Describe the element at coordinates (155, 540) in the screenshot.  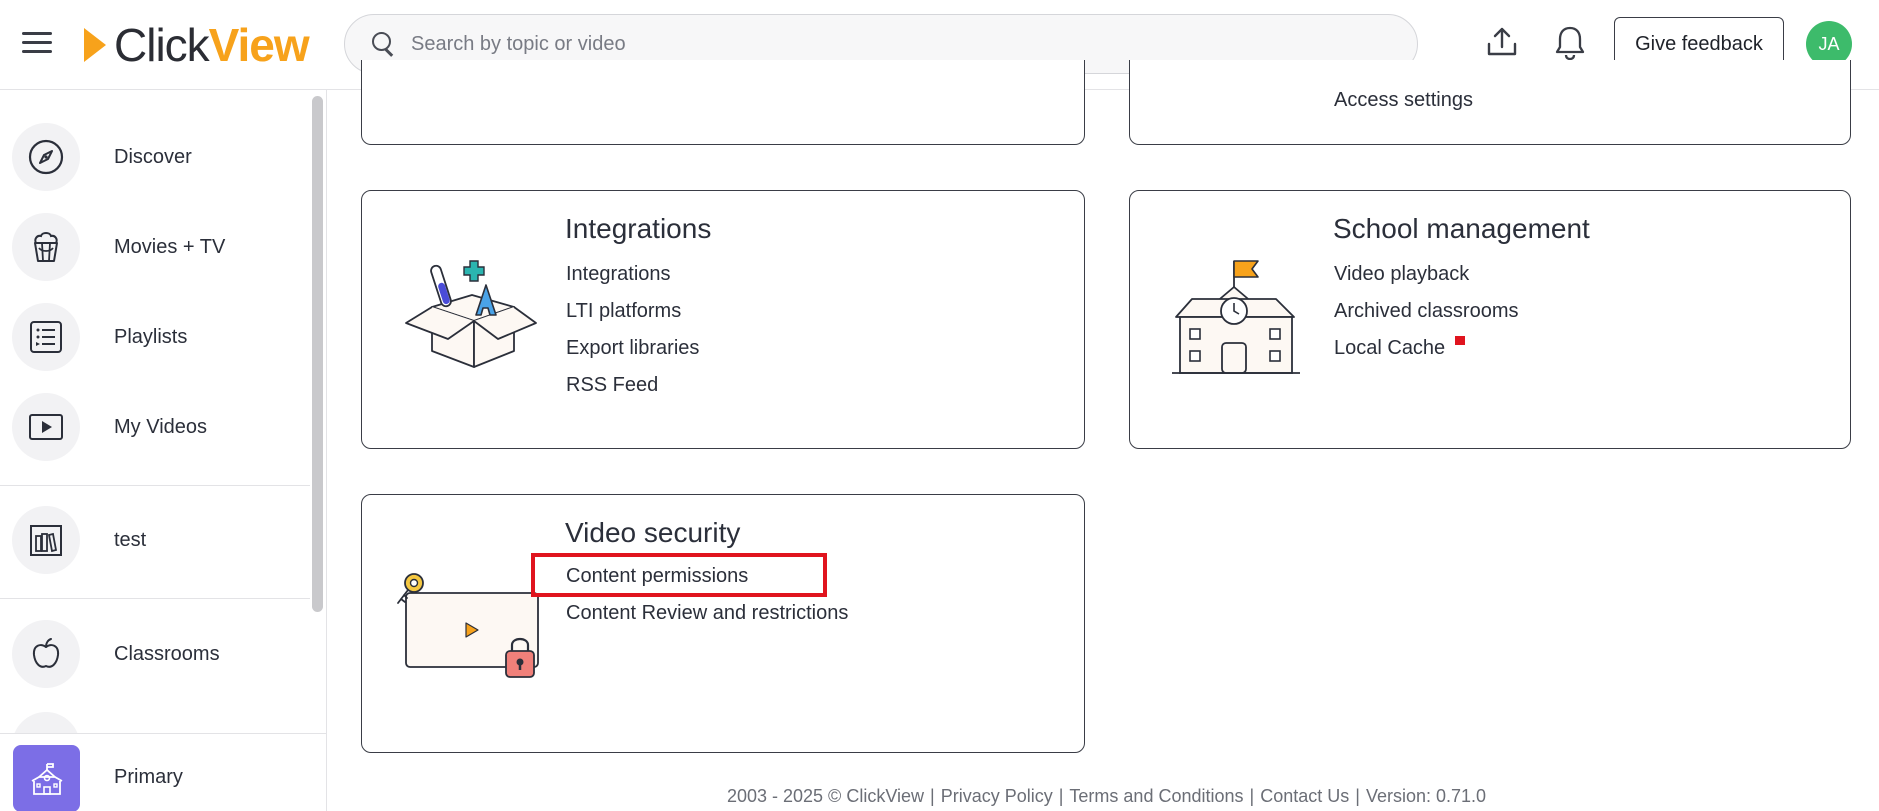
I see `sidebar-item-test: test` at that location.